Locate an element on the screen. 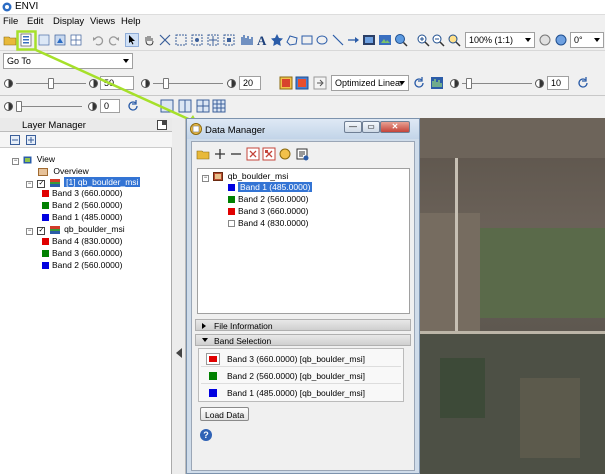 Image resolution: width=605 pixels, height=474 pixels. contrast-value: 20 is located at coordinates (250, 83).